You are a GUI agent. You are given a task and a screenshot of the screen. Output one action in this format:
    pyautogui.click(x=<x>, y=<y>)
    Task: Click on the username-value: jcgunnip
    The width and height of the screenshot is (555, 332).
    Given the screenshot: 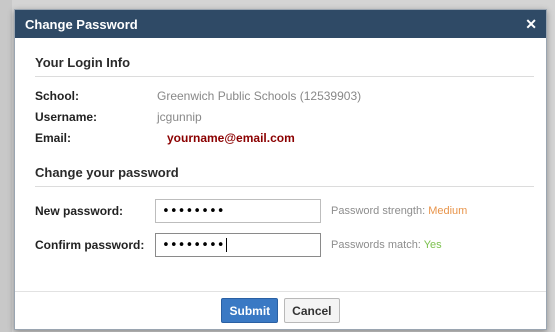 What is the action you would take?
    pyautogui.click(x=179, y=116)
    